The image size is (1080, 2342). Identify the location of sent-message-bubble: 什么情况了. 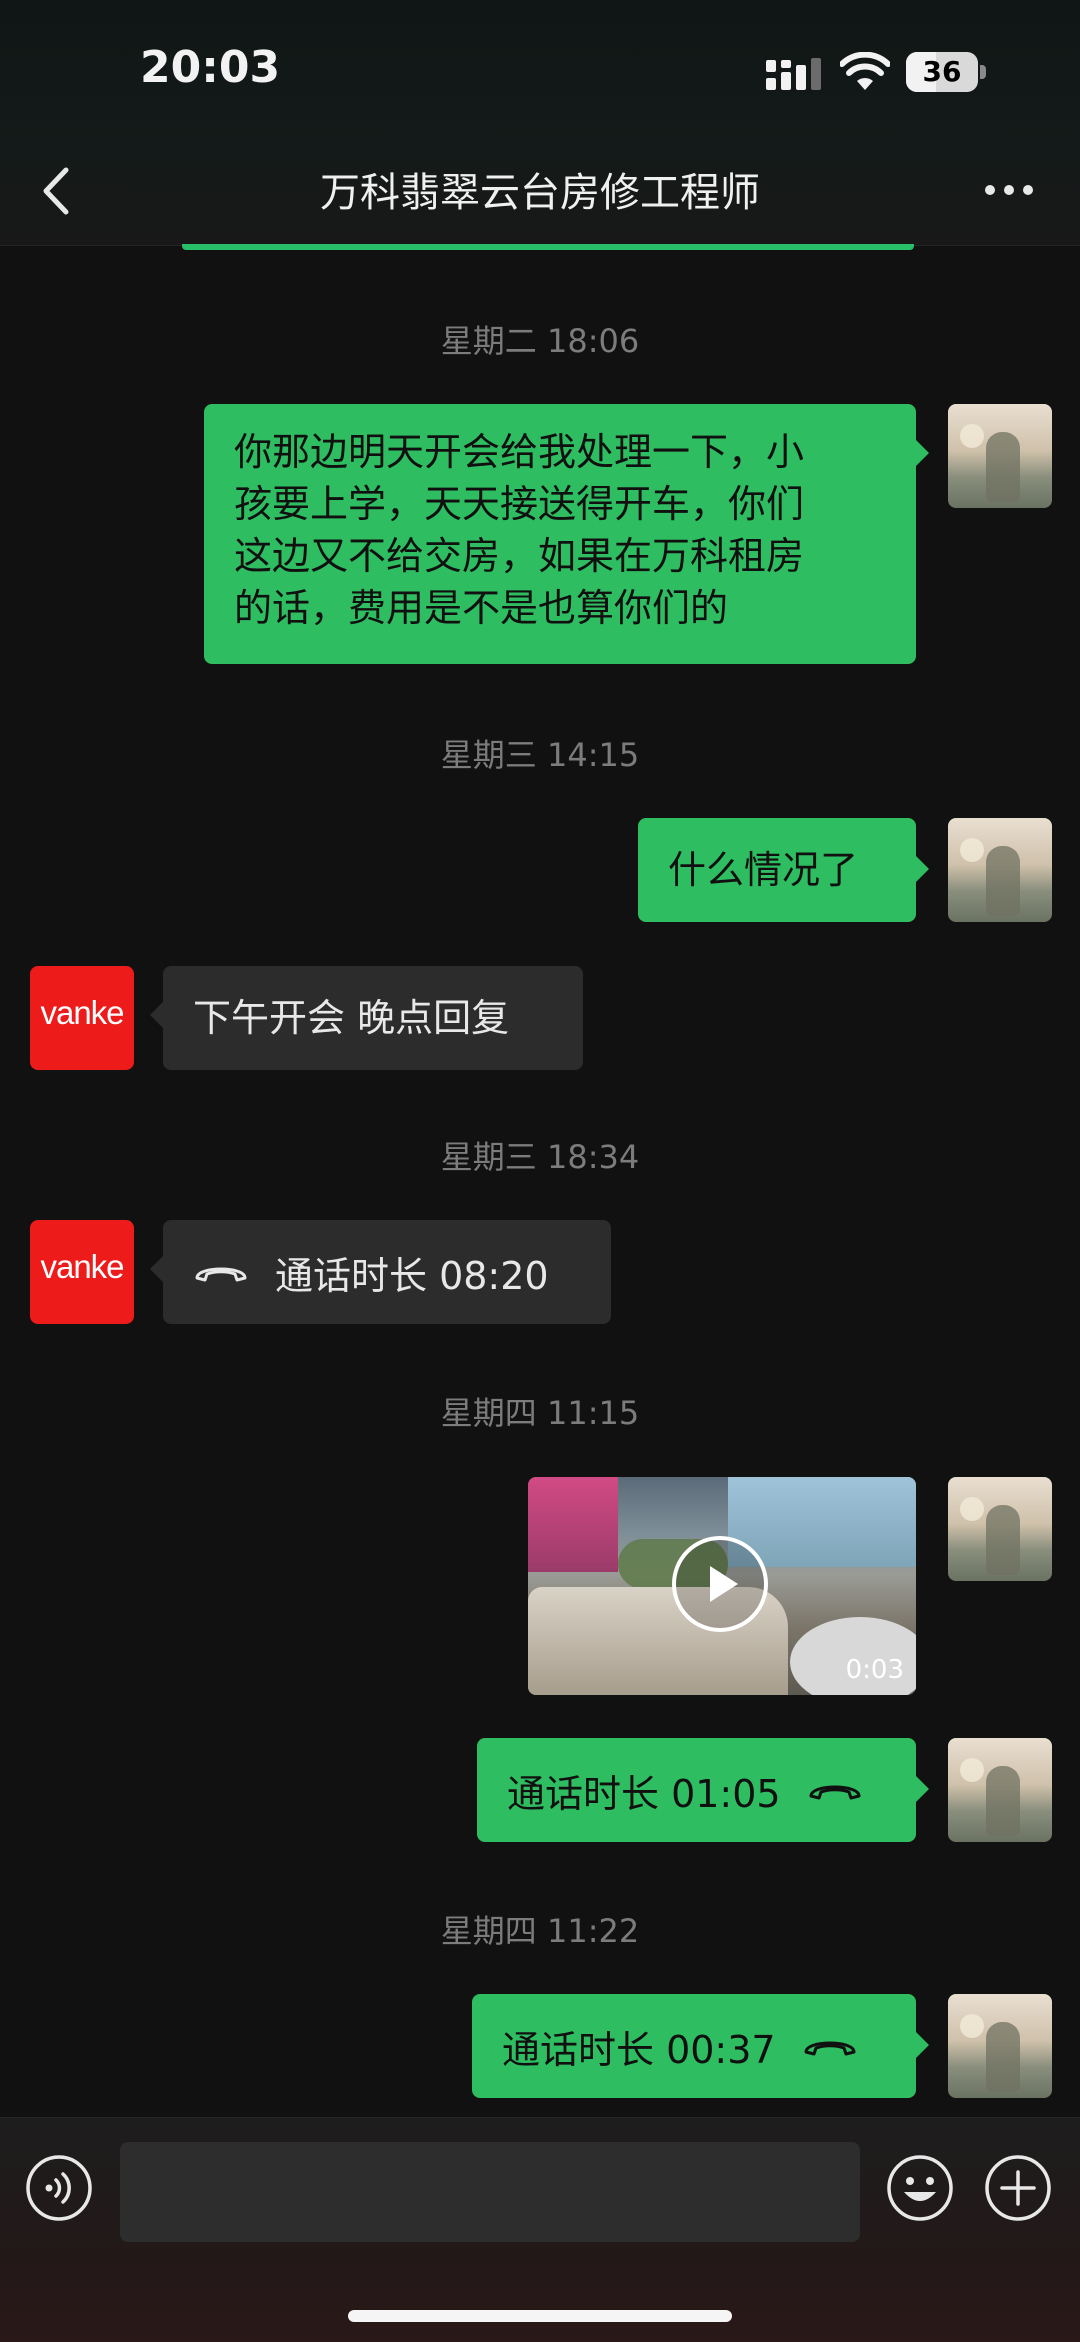
(777, 870).